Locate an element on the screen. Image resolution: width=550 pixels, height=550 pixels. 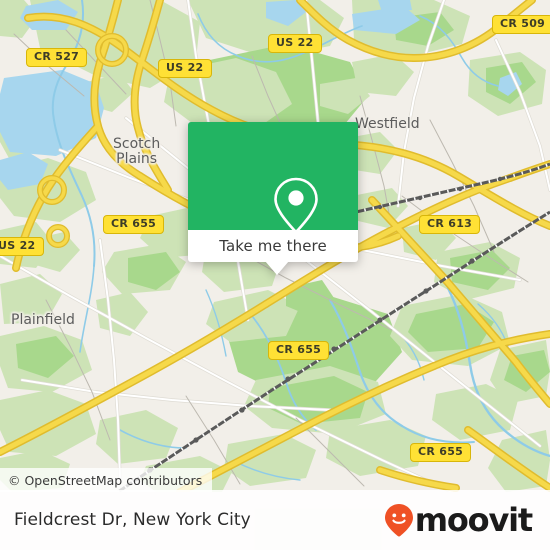
moovit-smiley-pin-icon is located at coordinates (398, 520).